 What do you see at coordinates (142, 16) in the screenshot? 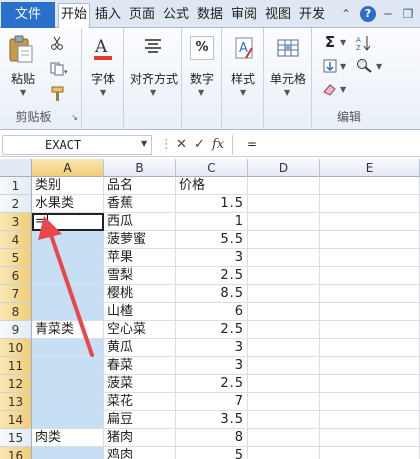
I see `tab-page-layout: 页面` at bounding box center [142, 16].